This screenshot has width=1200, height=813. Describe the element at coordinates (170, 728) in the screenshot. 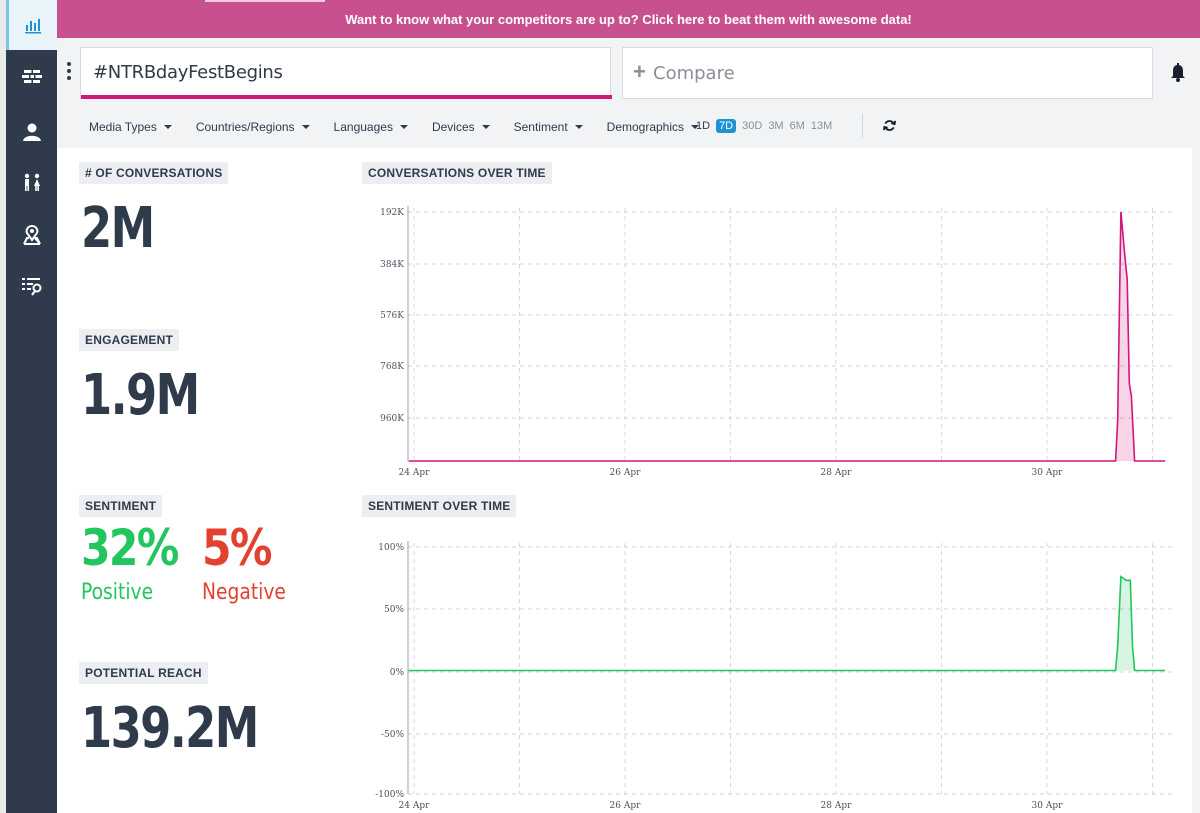

I see `reach-value: 139.2M` at that location.